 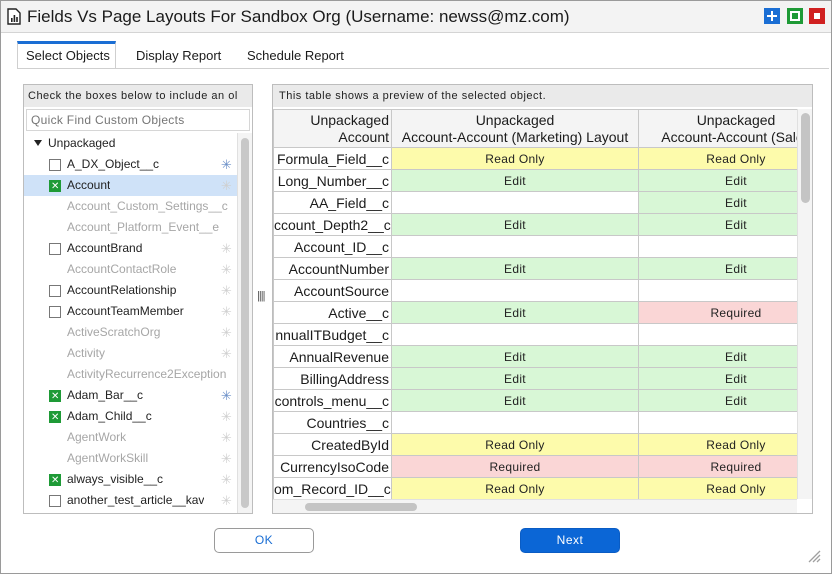 I want to click on column-header-top: Unpackaged, so click(x=515, y=119).